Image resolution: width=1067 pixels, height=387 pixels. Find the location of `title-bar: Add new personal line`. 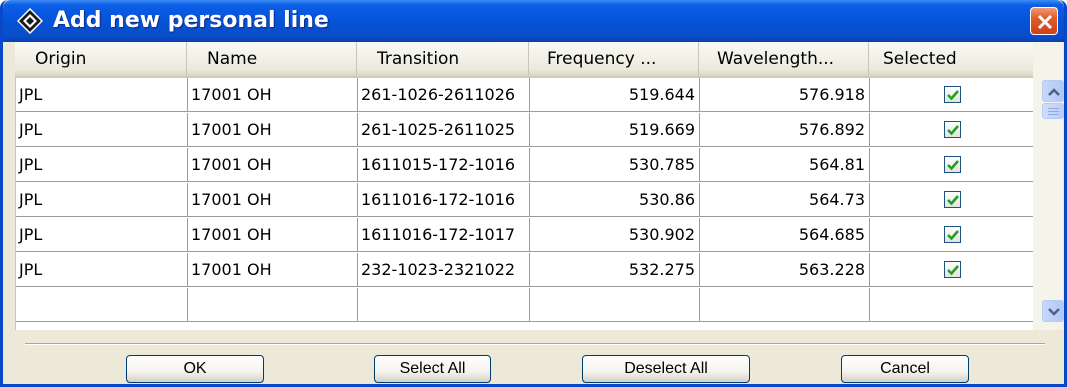

title-bar: Add new personal line is located at coordinates (533, 21).